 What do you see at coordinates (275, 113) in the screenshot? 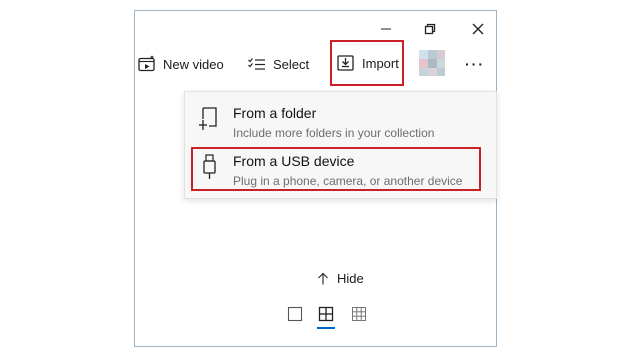
I see `menu-item-title: From a folder` at bounding box center [275, 113].